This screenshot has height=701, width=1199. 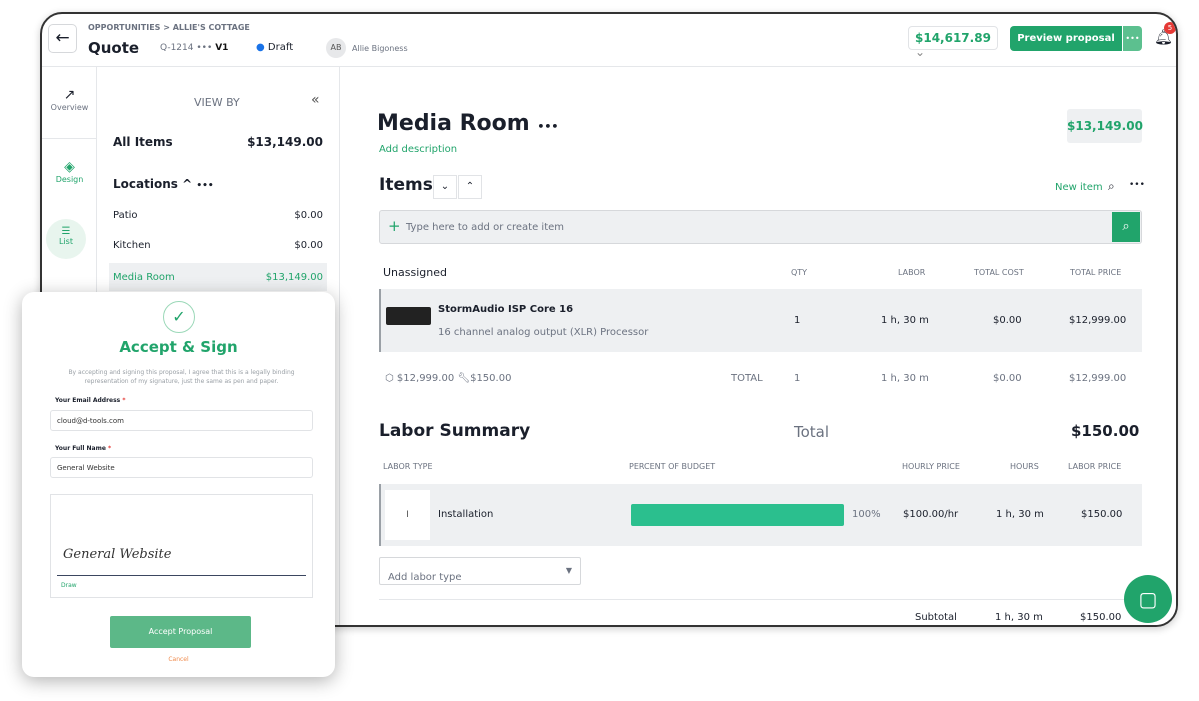 I want to click on summary-price: $12,999.00, so click(x=1098, y=378).